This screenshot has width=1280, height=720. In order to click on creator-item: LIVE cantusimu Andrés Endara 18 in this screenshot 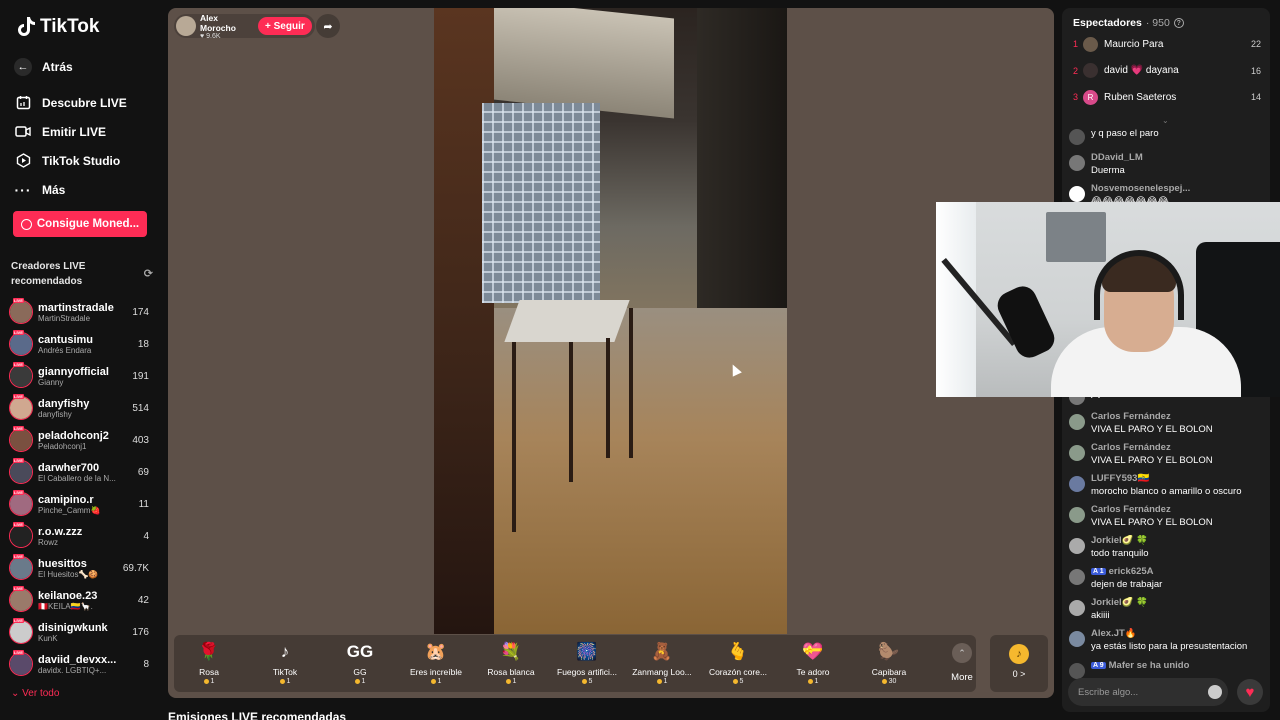, I will do `click(81, 344)`.